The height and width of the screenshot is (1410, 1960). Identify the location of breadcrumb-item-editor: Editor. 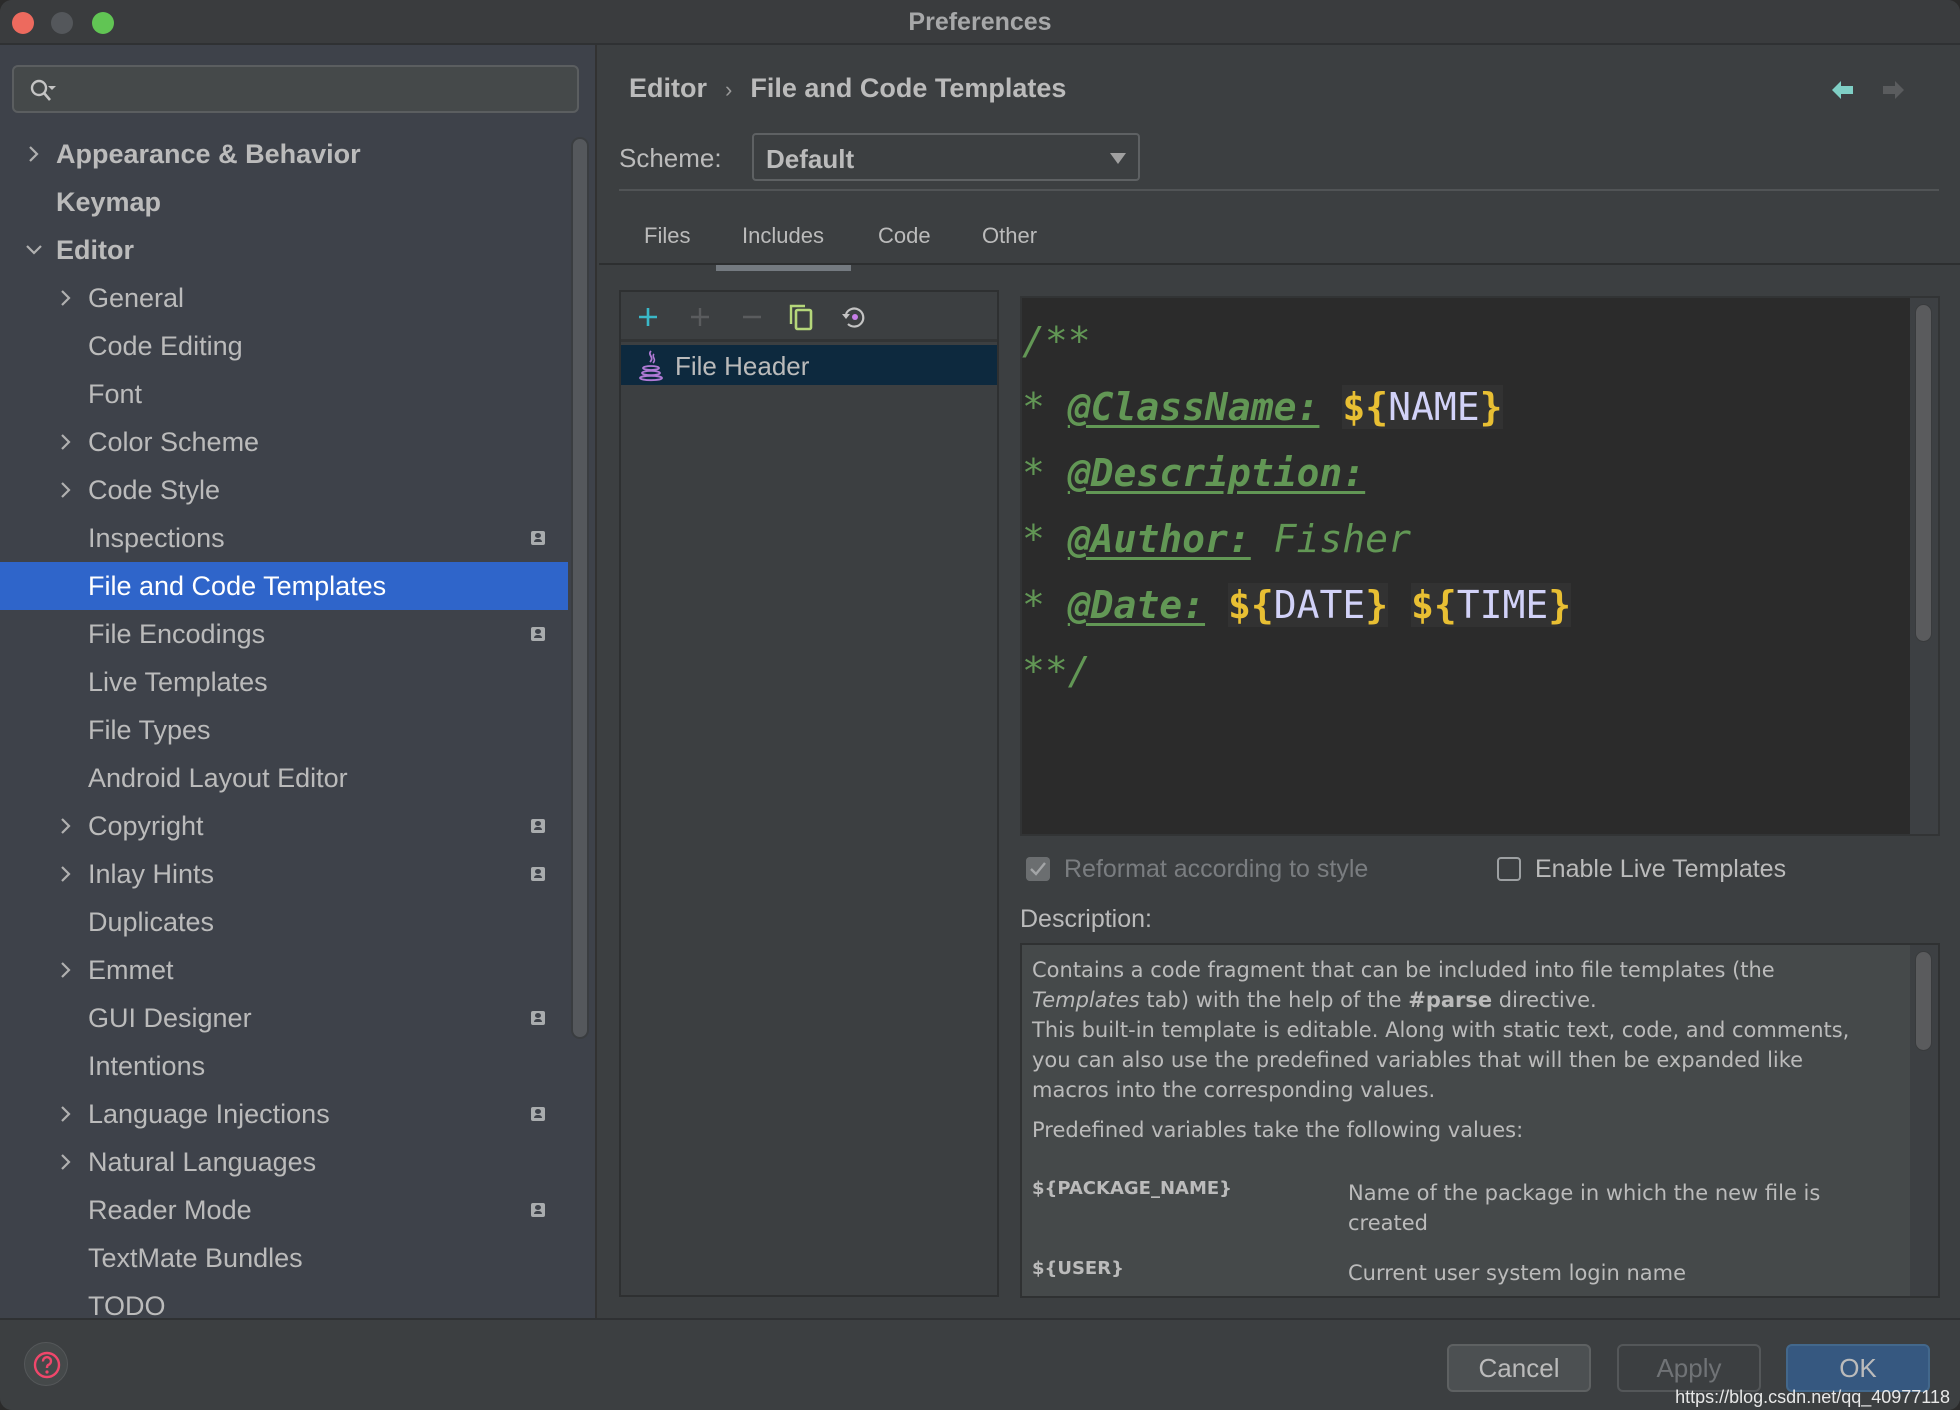
(668, 88).